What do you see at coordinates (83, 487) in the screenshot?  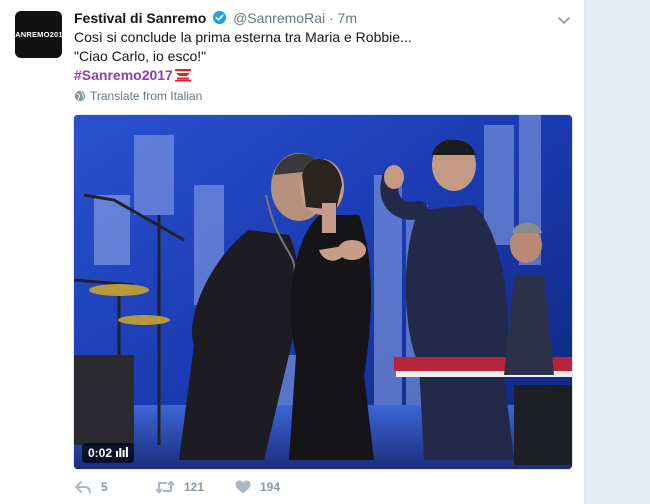 I see `reply-icon` at bounding box center [83, 487].